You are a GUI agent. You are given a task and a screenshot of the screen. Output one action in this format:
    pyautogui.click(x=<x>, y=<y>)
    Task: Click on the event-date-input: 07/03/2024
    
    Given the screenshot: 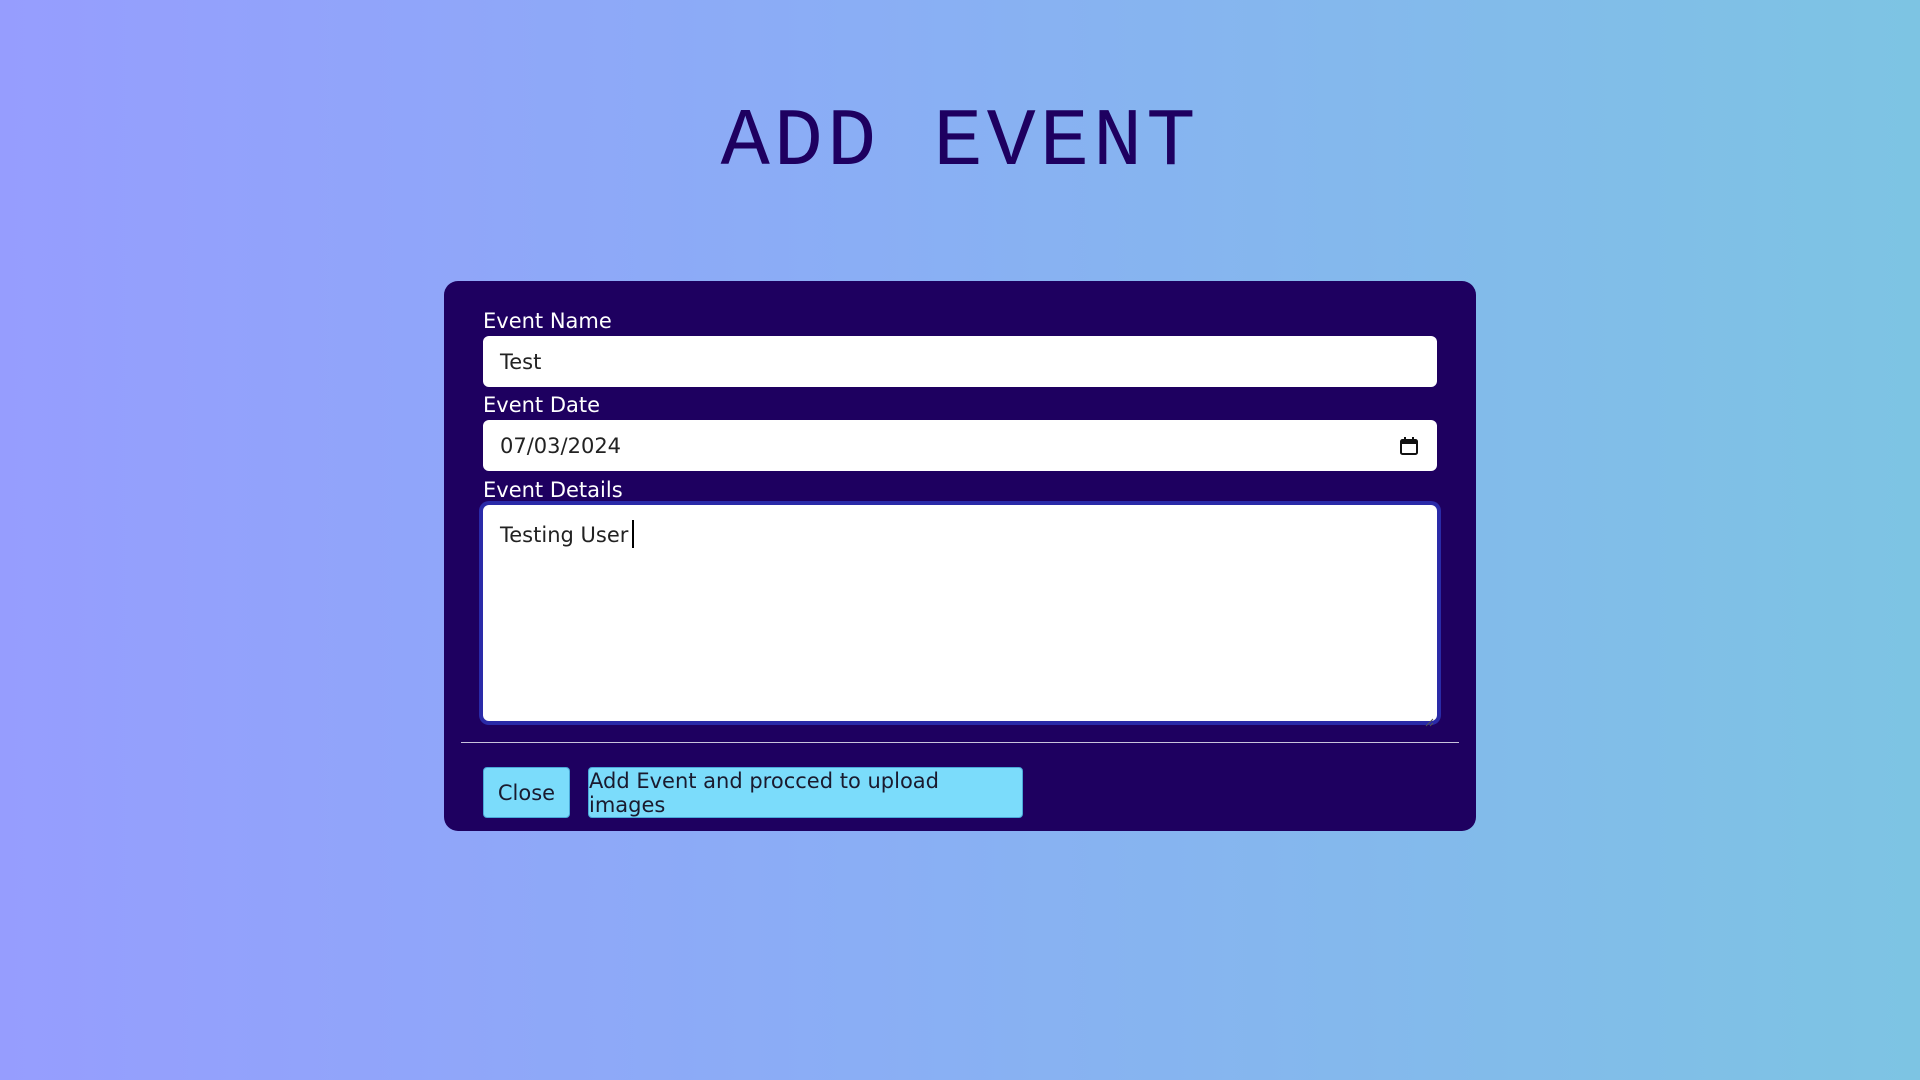 What is the action you would take?
    pyautogui.click(x=960, y=445)
    